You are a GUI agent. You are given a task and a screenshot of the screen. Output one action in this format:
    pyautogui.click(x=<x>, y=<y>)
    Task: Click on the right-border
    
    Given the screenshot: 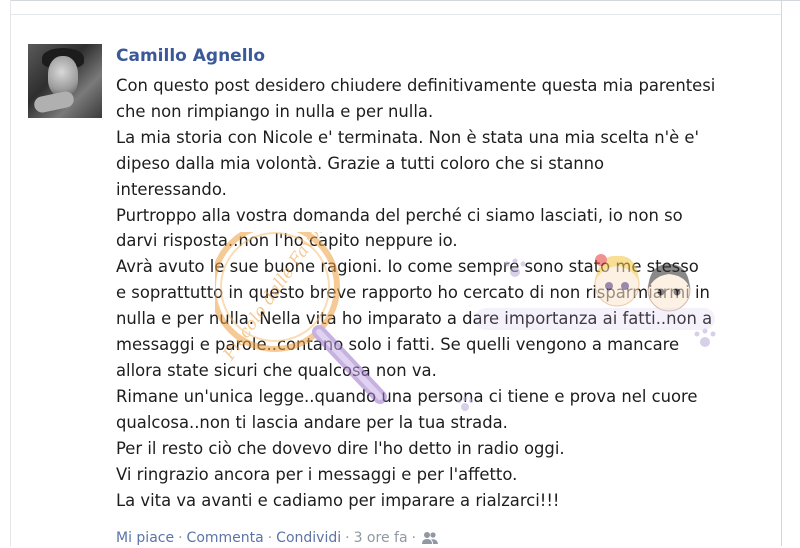 What is the action you would take?
    pyautogui.click(x=781, y=273)
    